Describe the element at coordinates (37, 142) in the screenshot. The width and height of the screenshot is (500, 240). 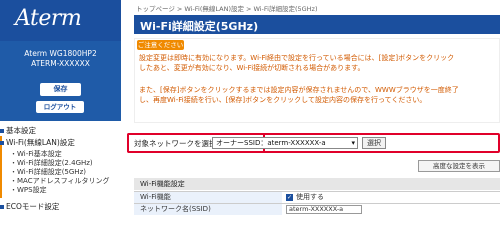
I see `nav-item-wifi-settings: Wi-Fi(無線LAN)設定` at that location.